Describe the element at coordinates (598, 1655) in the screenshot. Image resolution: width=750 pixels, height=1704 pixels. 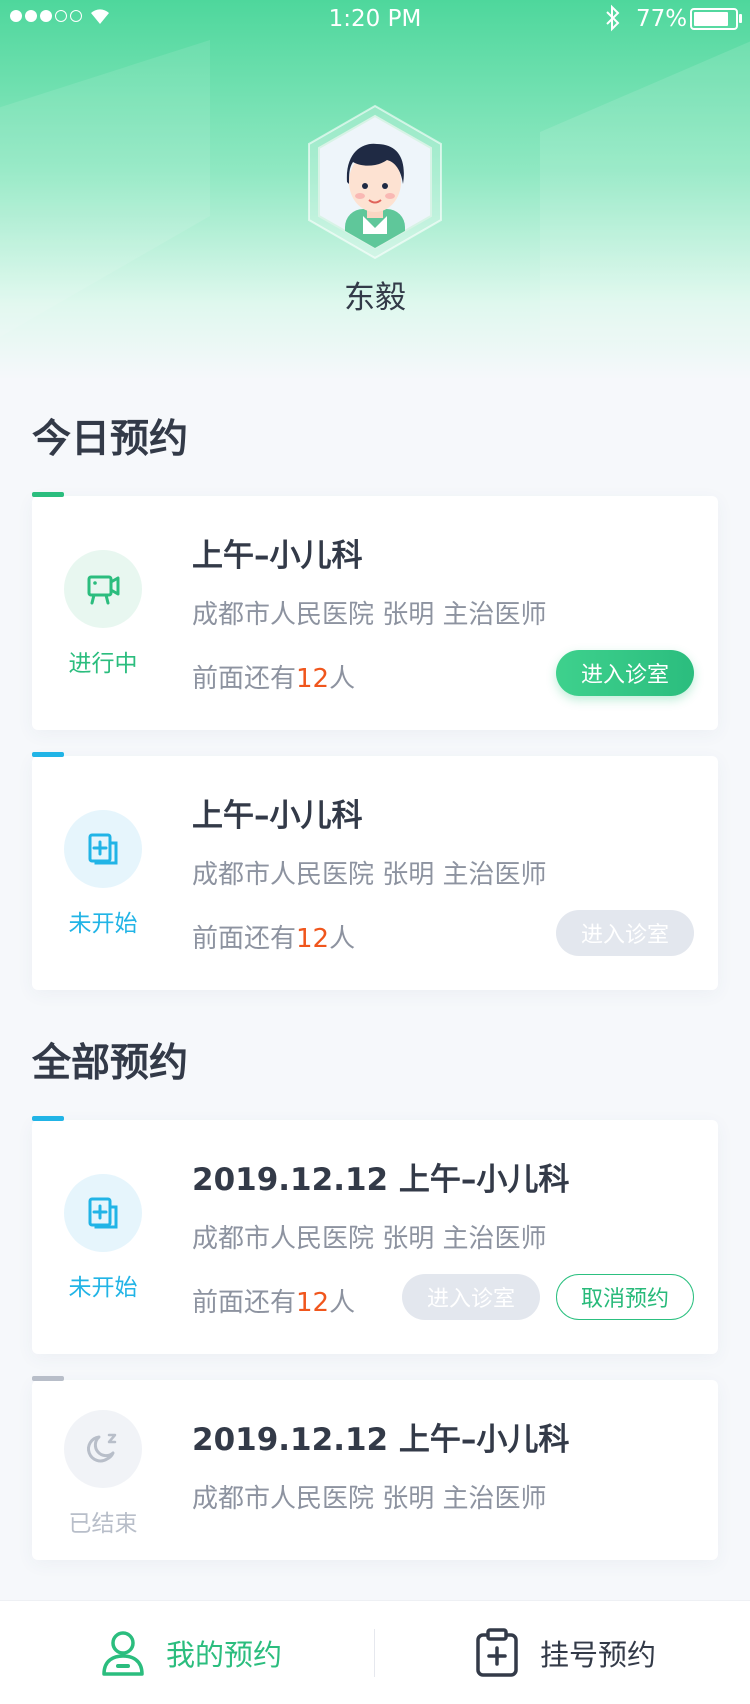
I see `tab-label: 挂号预约` at that location.